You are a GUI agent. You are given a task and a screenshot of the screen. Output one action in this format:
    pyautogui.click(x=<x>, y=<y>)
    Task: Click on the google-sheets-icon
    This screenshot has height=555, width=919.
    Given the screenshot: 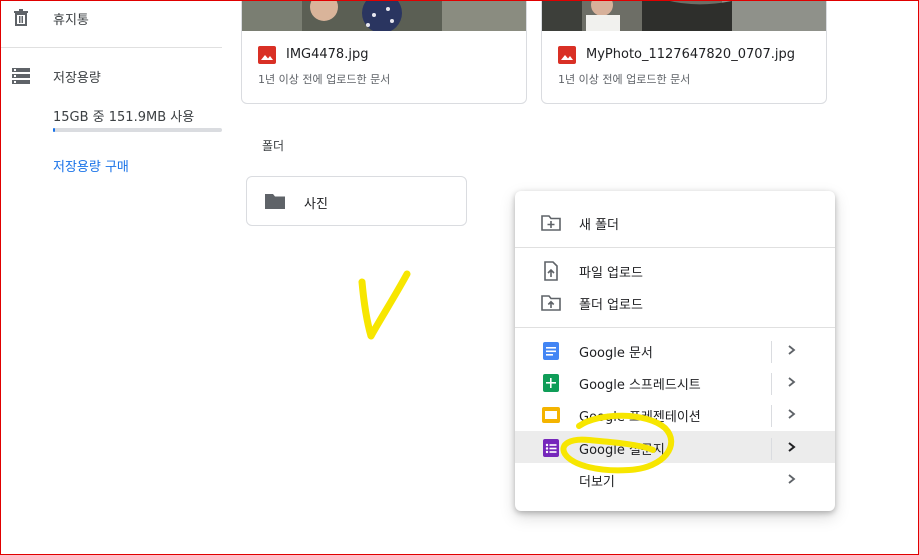 What is the action you would take?
    pyautogui.click(x=551, y=383)
    